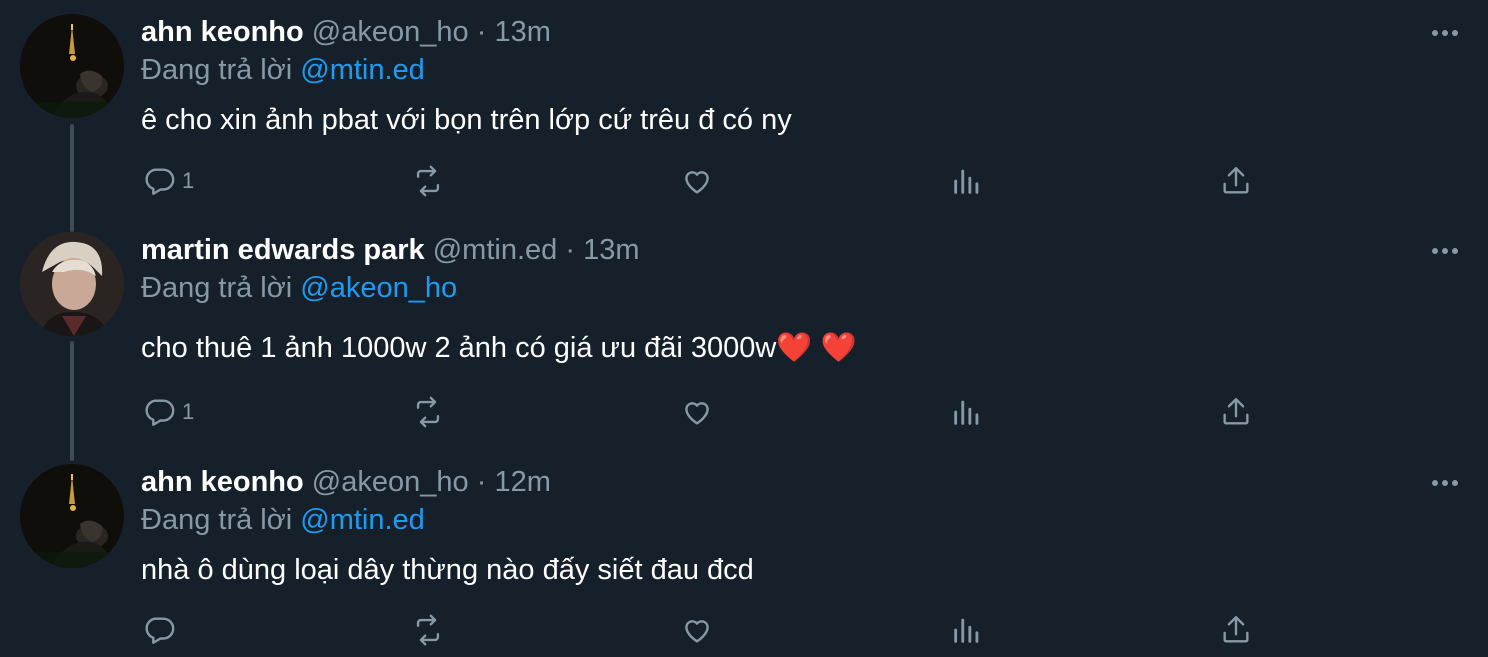 This screenshot has height=657, width=1488. Describe the element at coordinates (378, 288) in the screenshot. I see `mention-link: @akeon_ho` at that location.